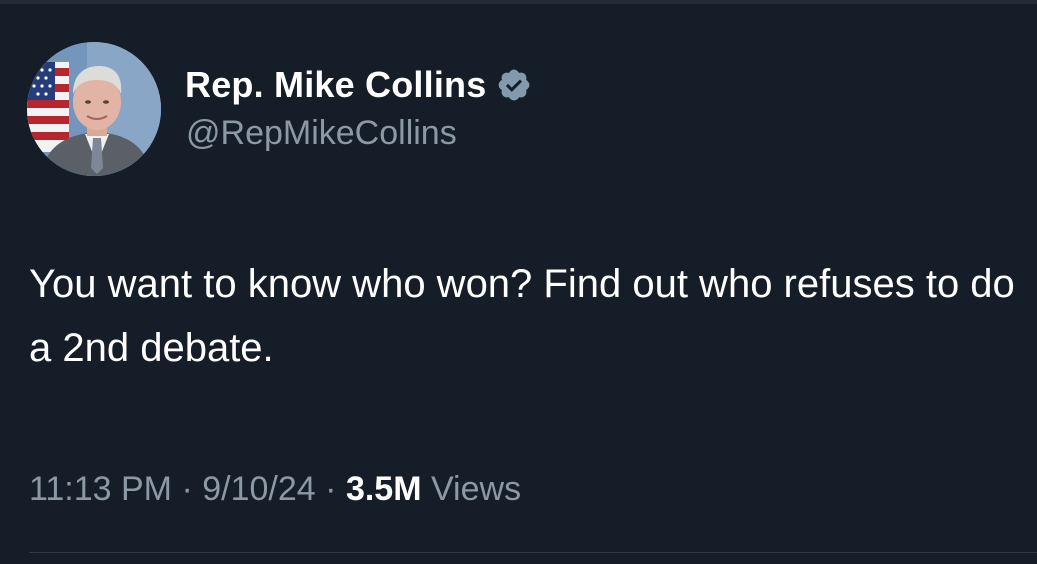 The width and height of the screenshot is (1037, 564). I want to click on bottom-divider, so click(533, 552).